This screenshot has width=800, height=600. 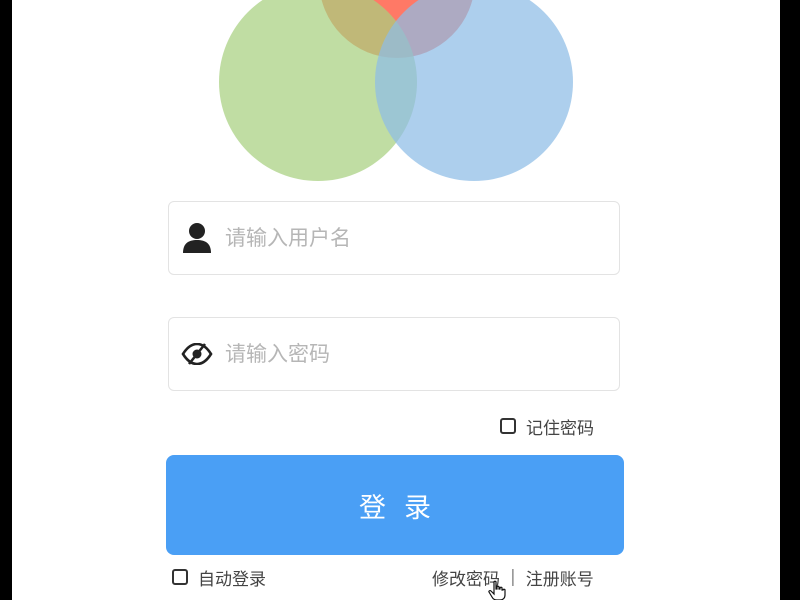 I want to click on username-input, so click(x=422, y=238).